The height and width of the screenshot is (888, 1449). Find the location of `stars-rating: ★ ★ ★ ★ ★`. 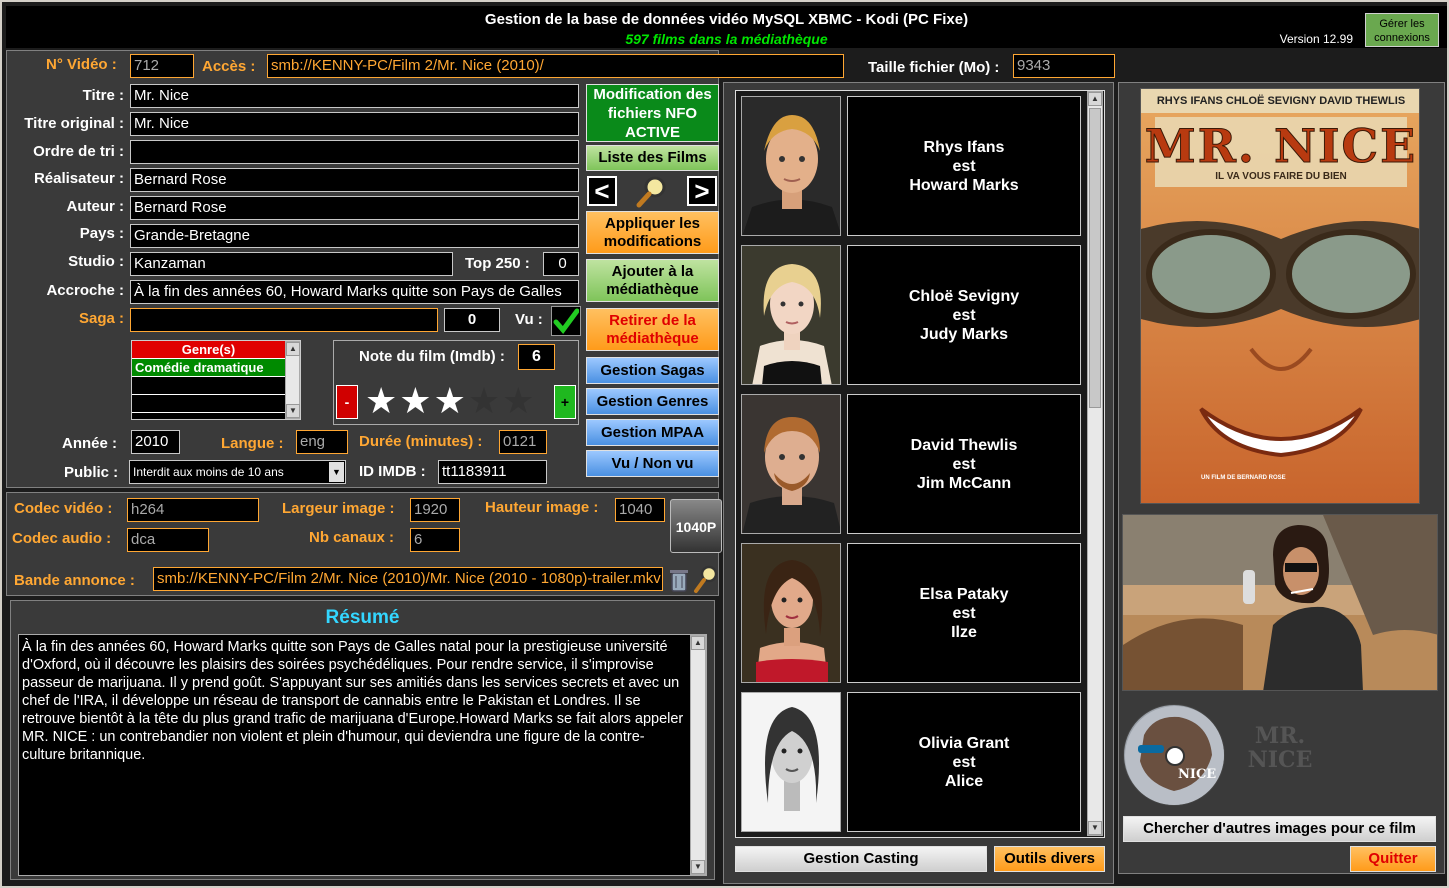

stars-rating: ★ ★ ★ ★ ★ is located at coordinates (457, 402).